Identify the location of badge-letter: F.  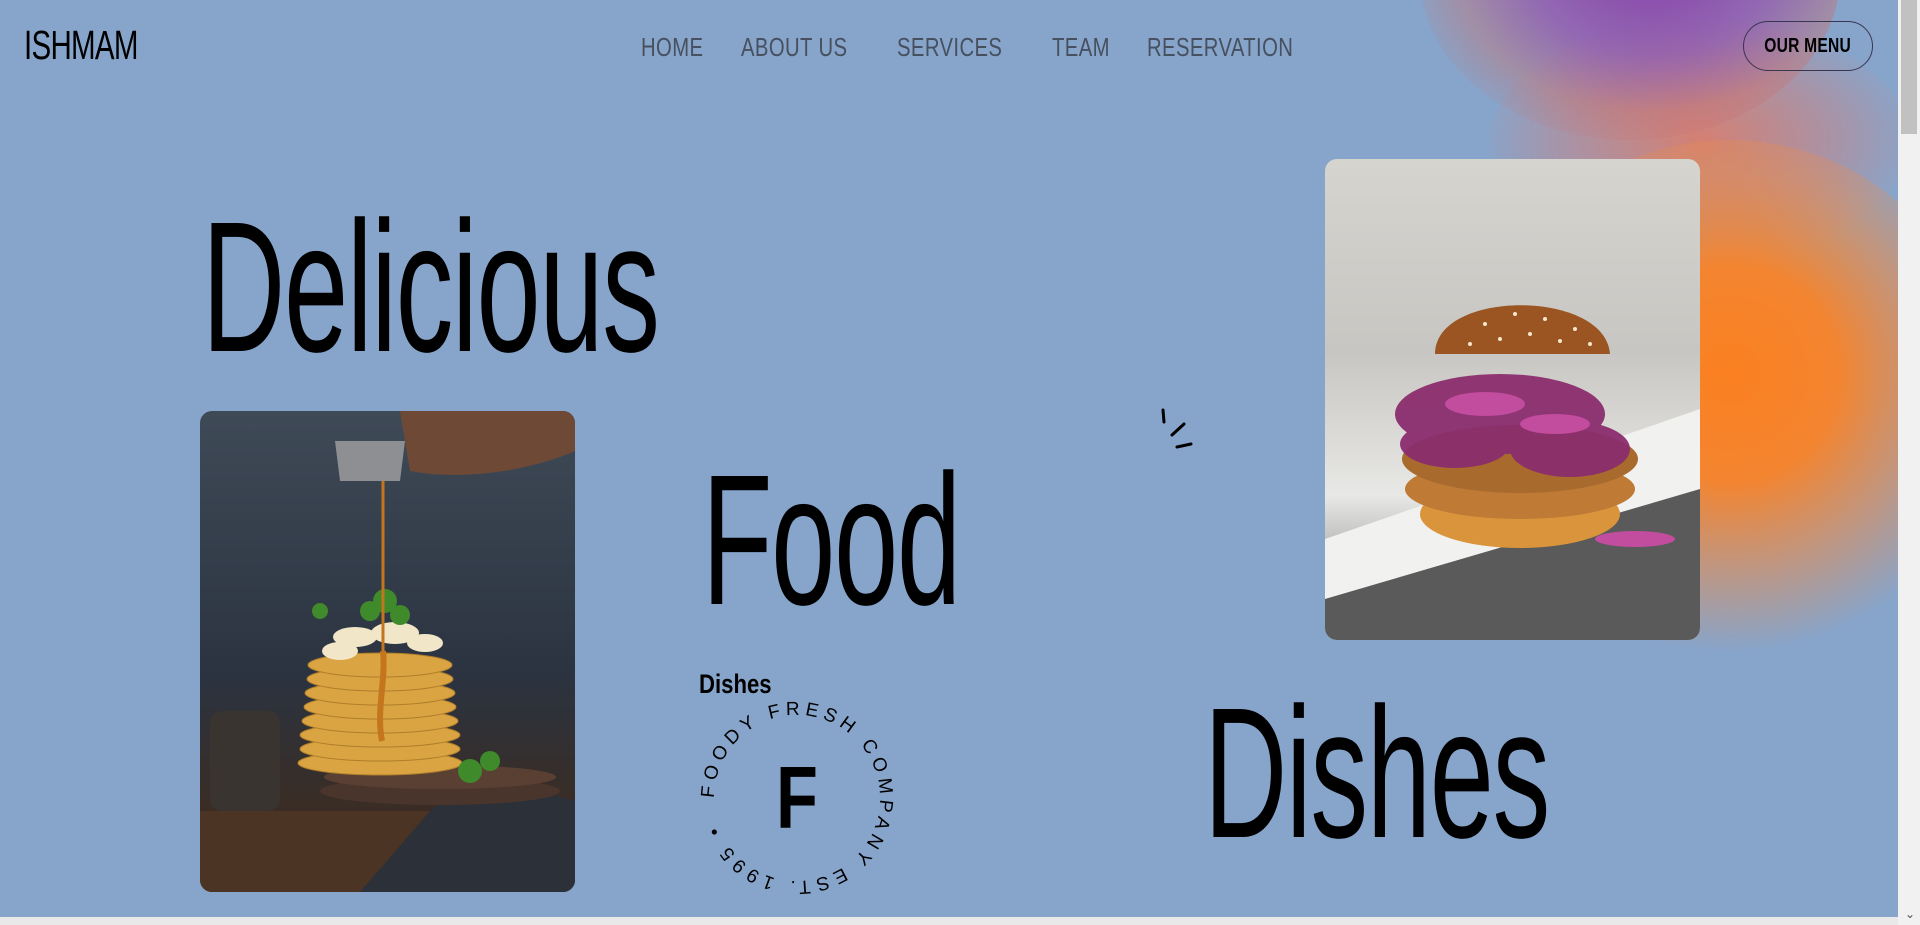
(797, 798).